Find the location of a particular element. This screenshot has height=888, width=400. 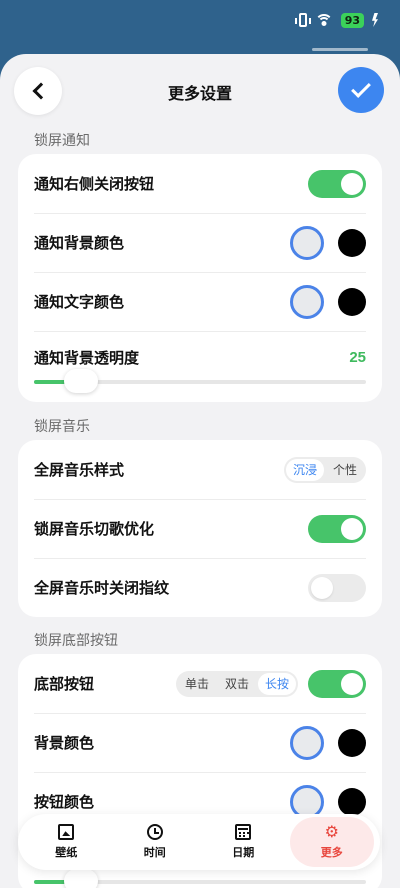

battery-level: 93 is located at coordinates (352, 20).